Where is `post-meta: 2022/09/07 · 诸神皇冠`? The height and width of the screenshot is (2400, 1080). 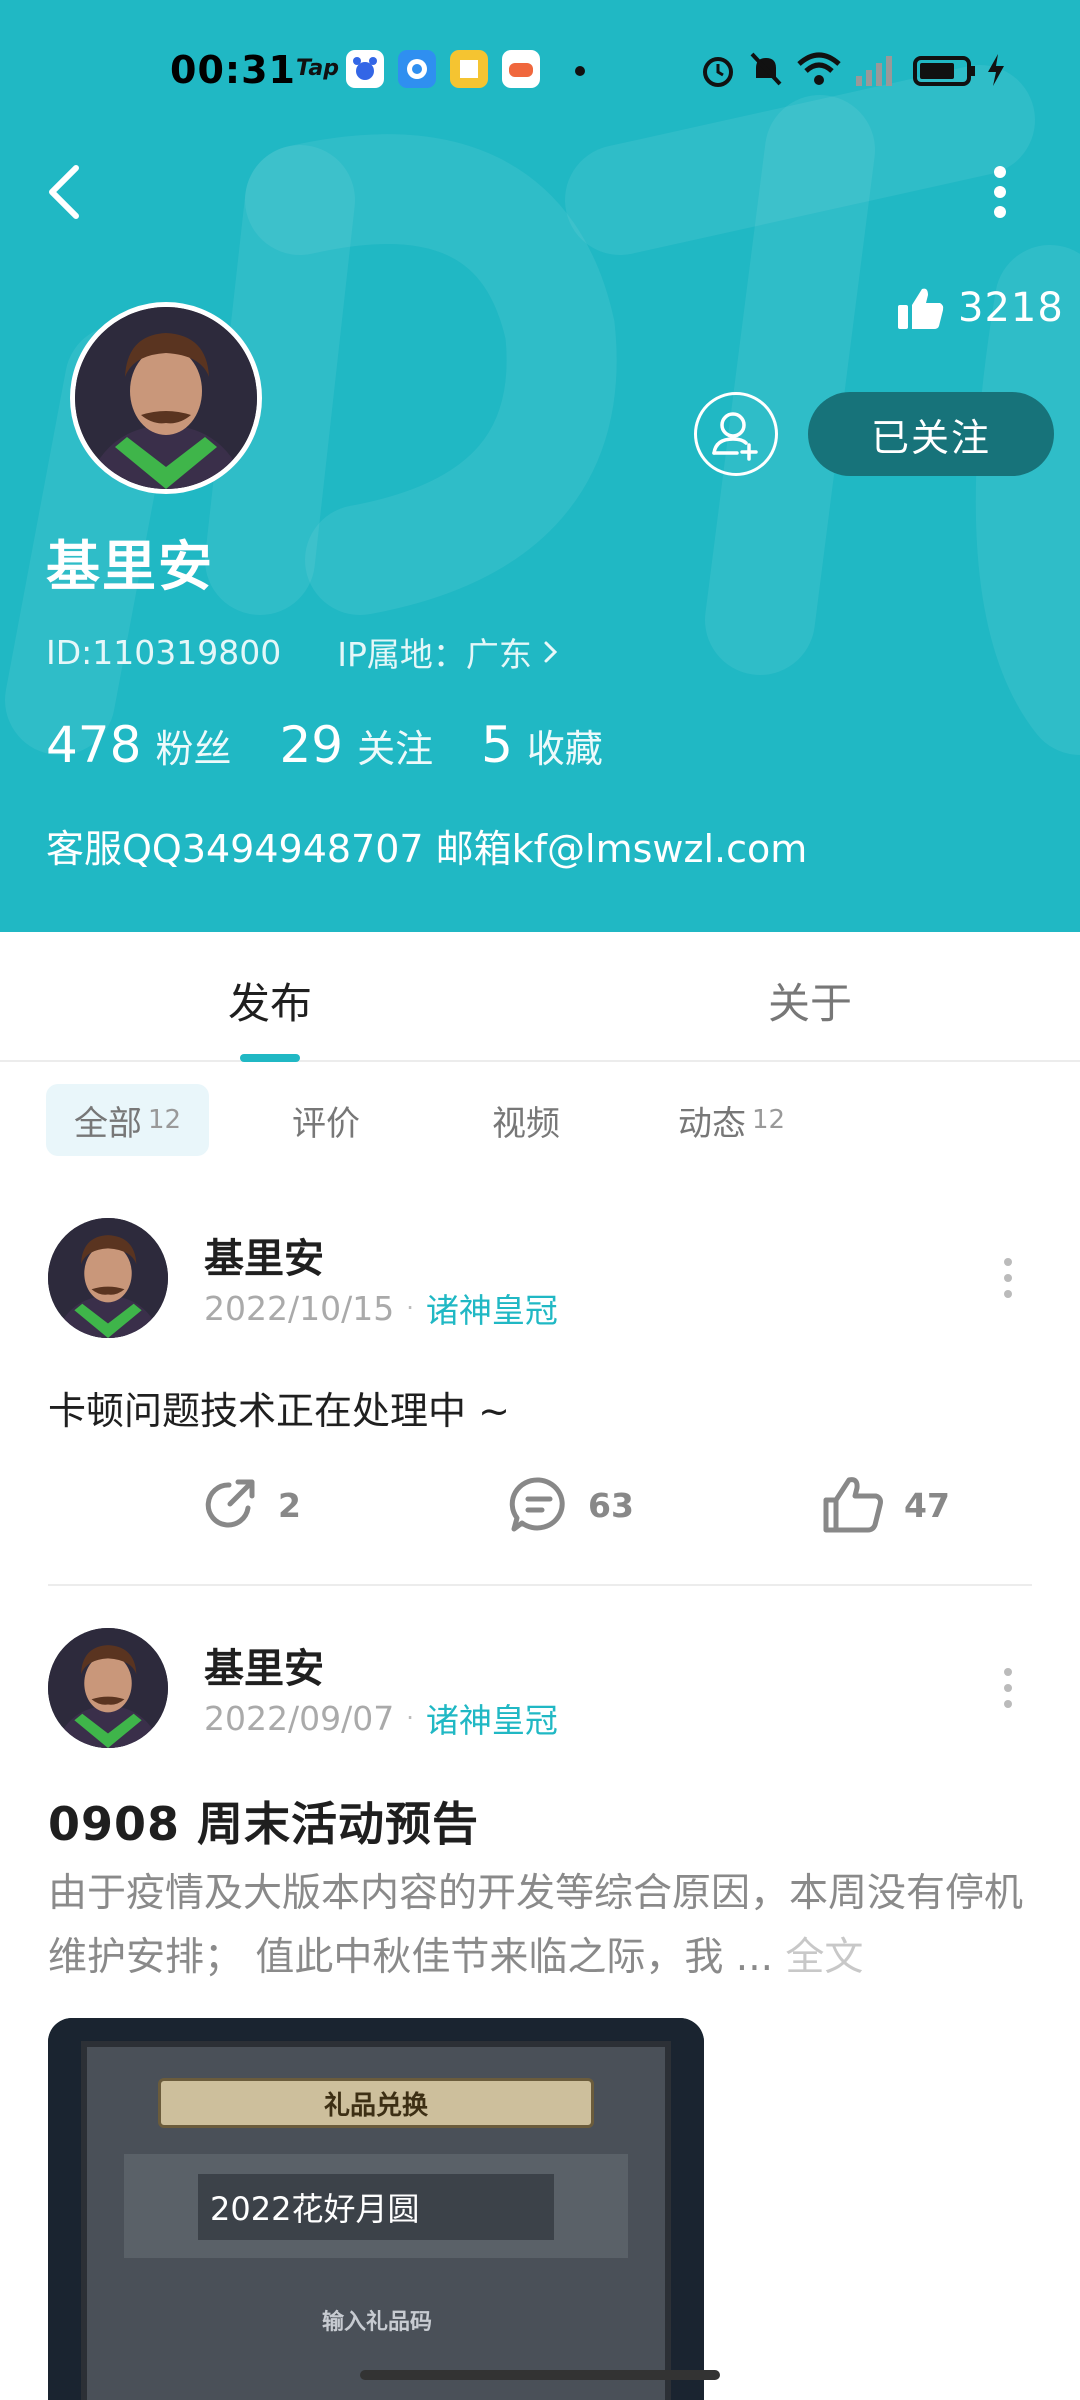 post-meta: 2022/09/07 · 诸神皇冠 is located at coordinates (381, 1718).